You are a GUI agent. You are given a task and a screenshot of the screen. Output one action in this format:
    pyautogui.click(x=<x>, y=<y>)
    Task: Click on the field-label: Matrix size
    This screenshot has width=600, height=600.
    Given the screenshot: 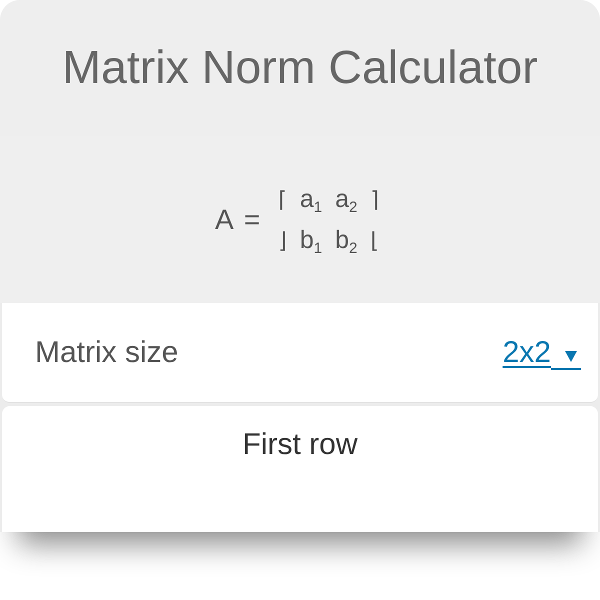 What is the action you would take?
    pyautogui.click(x=106, y=353)
    